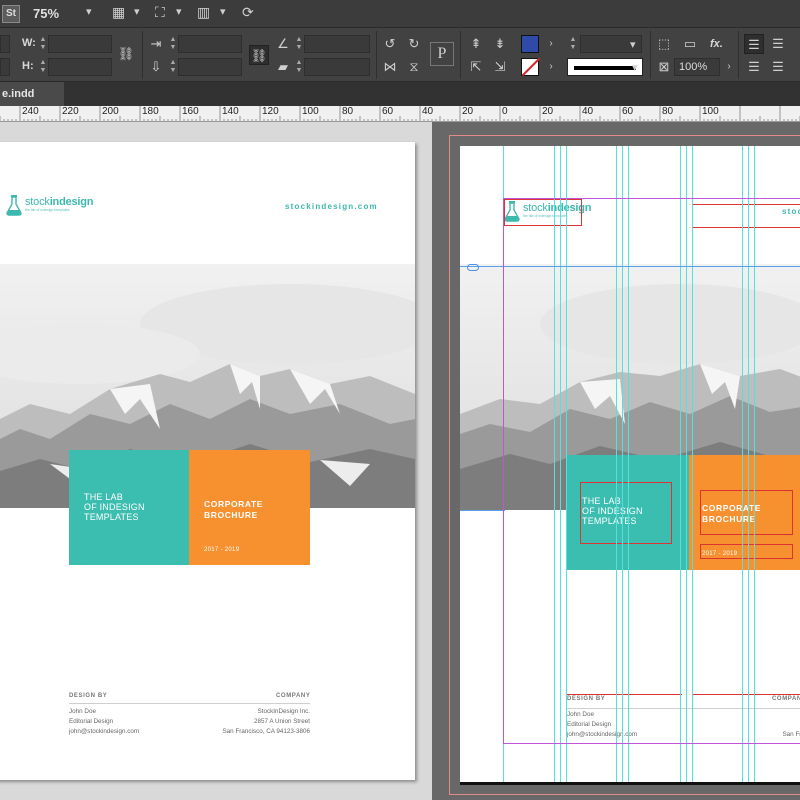 The image size is (800, 800). Describe the element at coordinates (173, 44) in the screenshot. I see `scale-x-spinner: ▲ ▼` at that location.